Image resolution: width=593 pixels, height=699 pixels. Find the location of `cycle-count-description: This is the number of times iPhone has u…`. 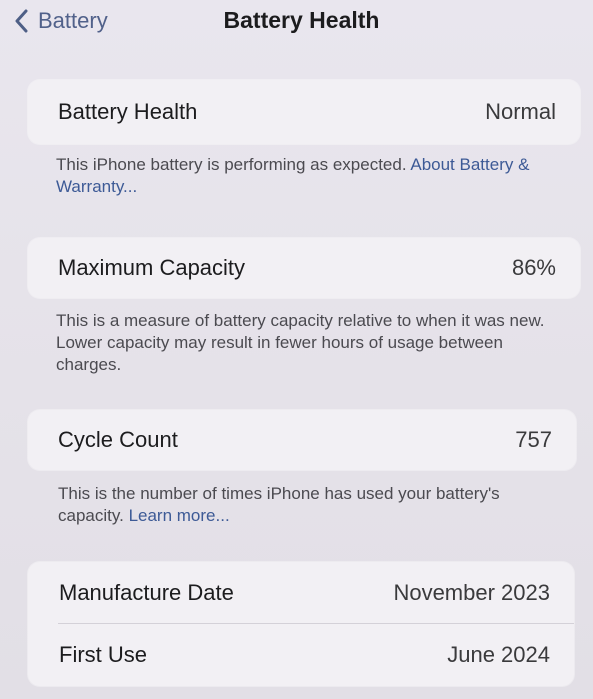

cycle-count-description: This is the number of times iPhone has u… is located at coordinates (279, 504).